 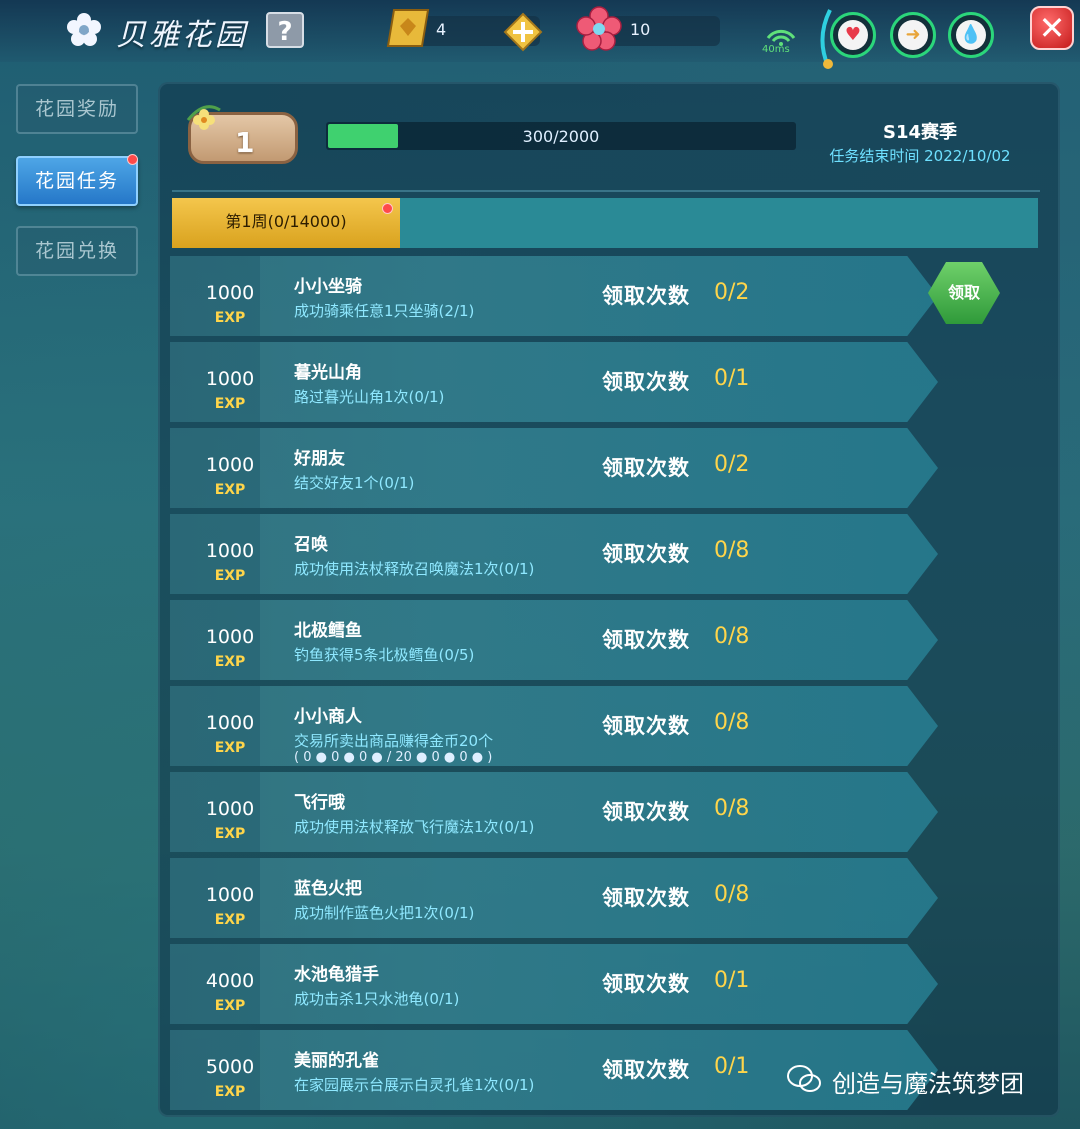 I want to click on heart-icon: ♥, so click(x=853, y=35).